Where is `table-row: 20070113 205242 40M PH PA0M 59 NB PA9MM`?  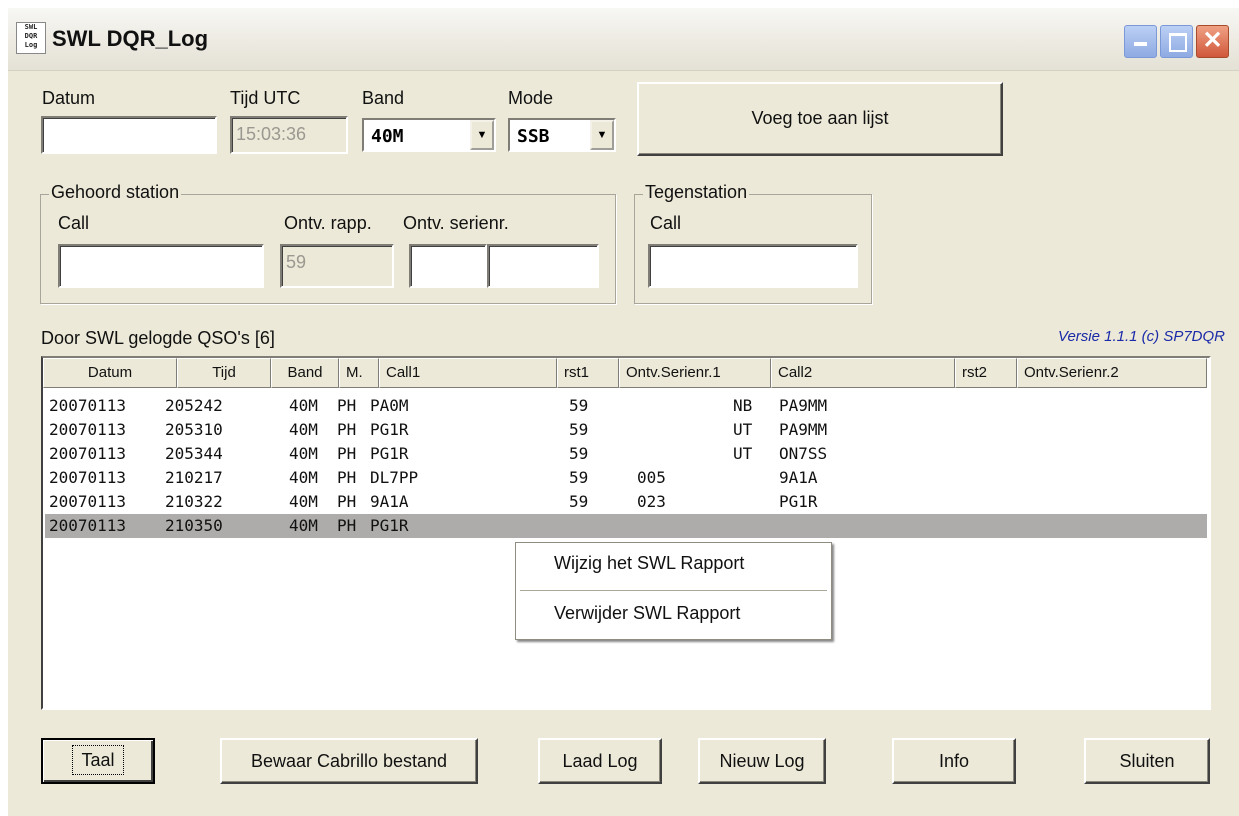 table-row: 20070113 205242 40M PH PA0M 59 NB PA9MM is located at coordinates (626, 406).